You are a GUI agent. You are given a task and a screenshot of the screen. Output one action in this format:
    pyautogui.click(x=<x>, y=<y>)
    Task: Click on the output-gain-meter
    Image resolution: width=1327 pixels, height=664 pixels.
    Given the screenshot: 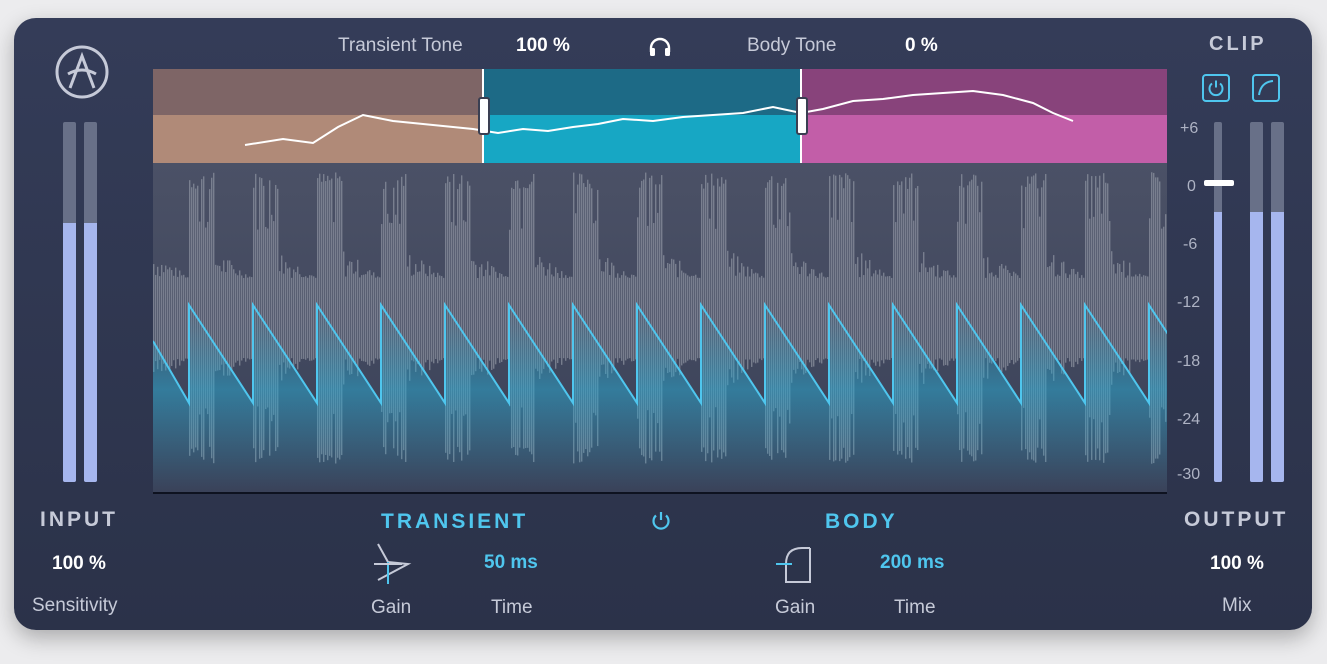 What is the action you would take?
    pyautogui.click(x=1218, y=302)
    